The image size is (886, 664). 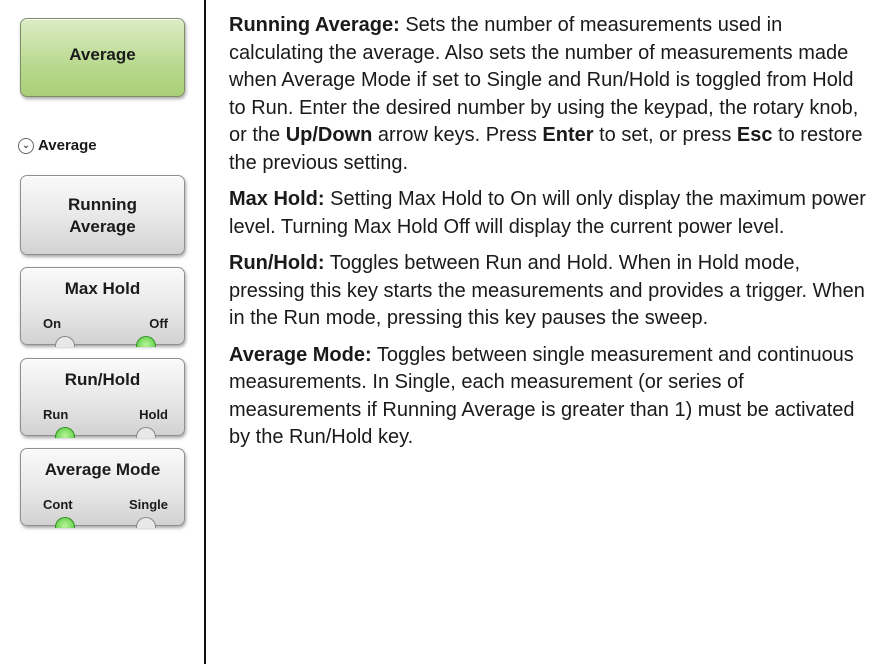 What do you see at coordinates (329, 135) in the screenshot?
I see `key-up-down: Up/Down` at bounding box center [329, 135].